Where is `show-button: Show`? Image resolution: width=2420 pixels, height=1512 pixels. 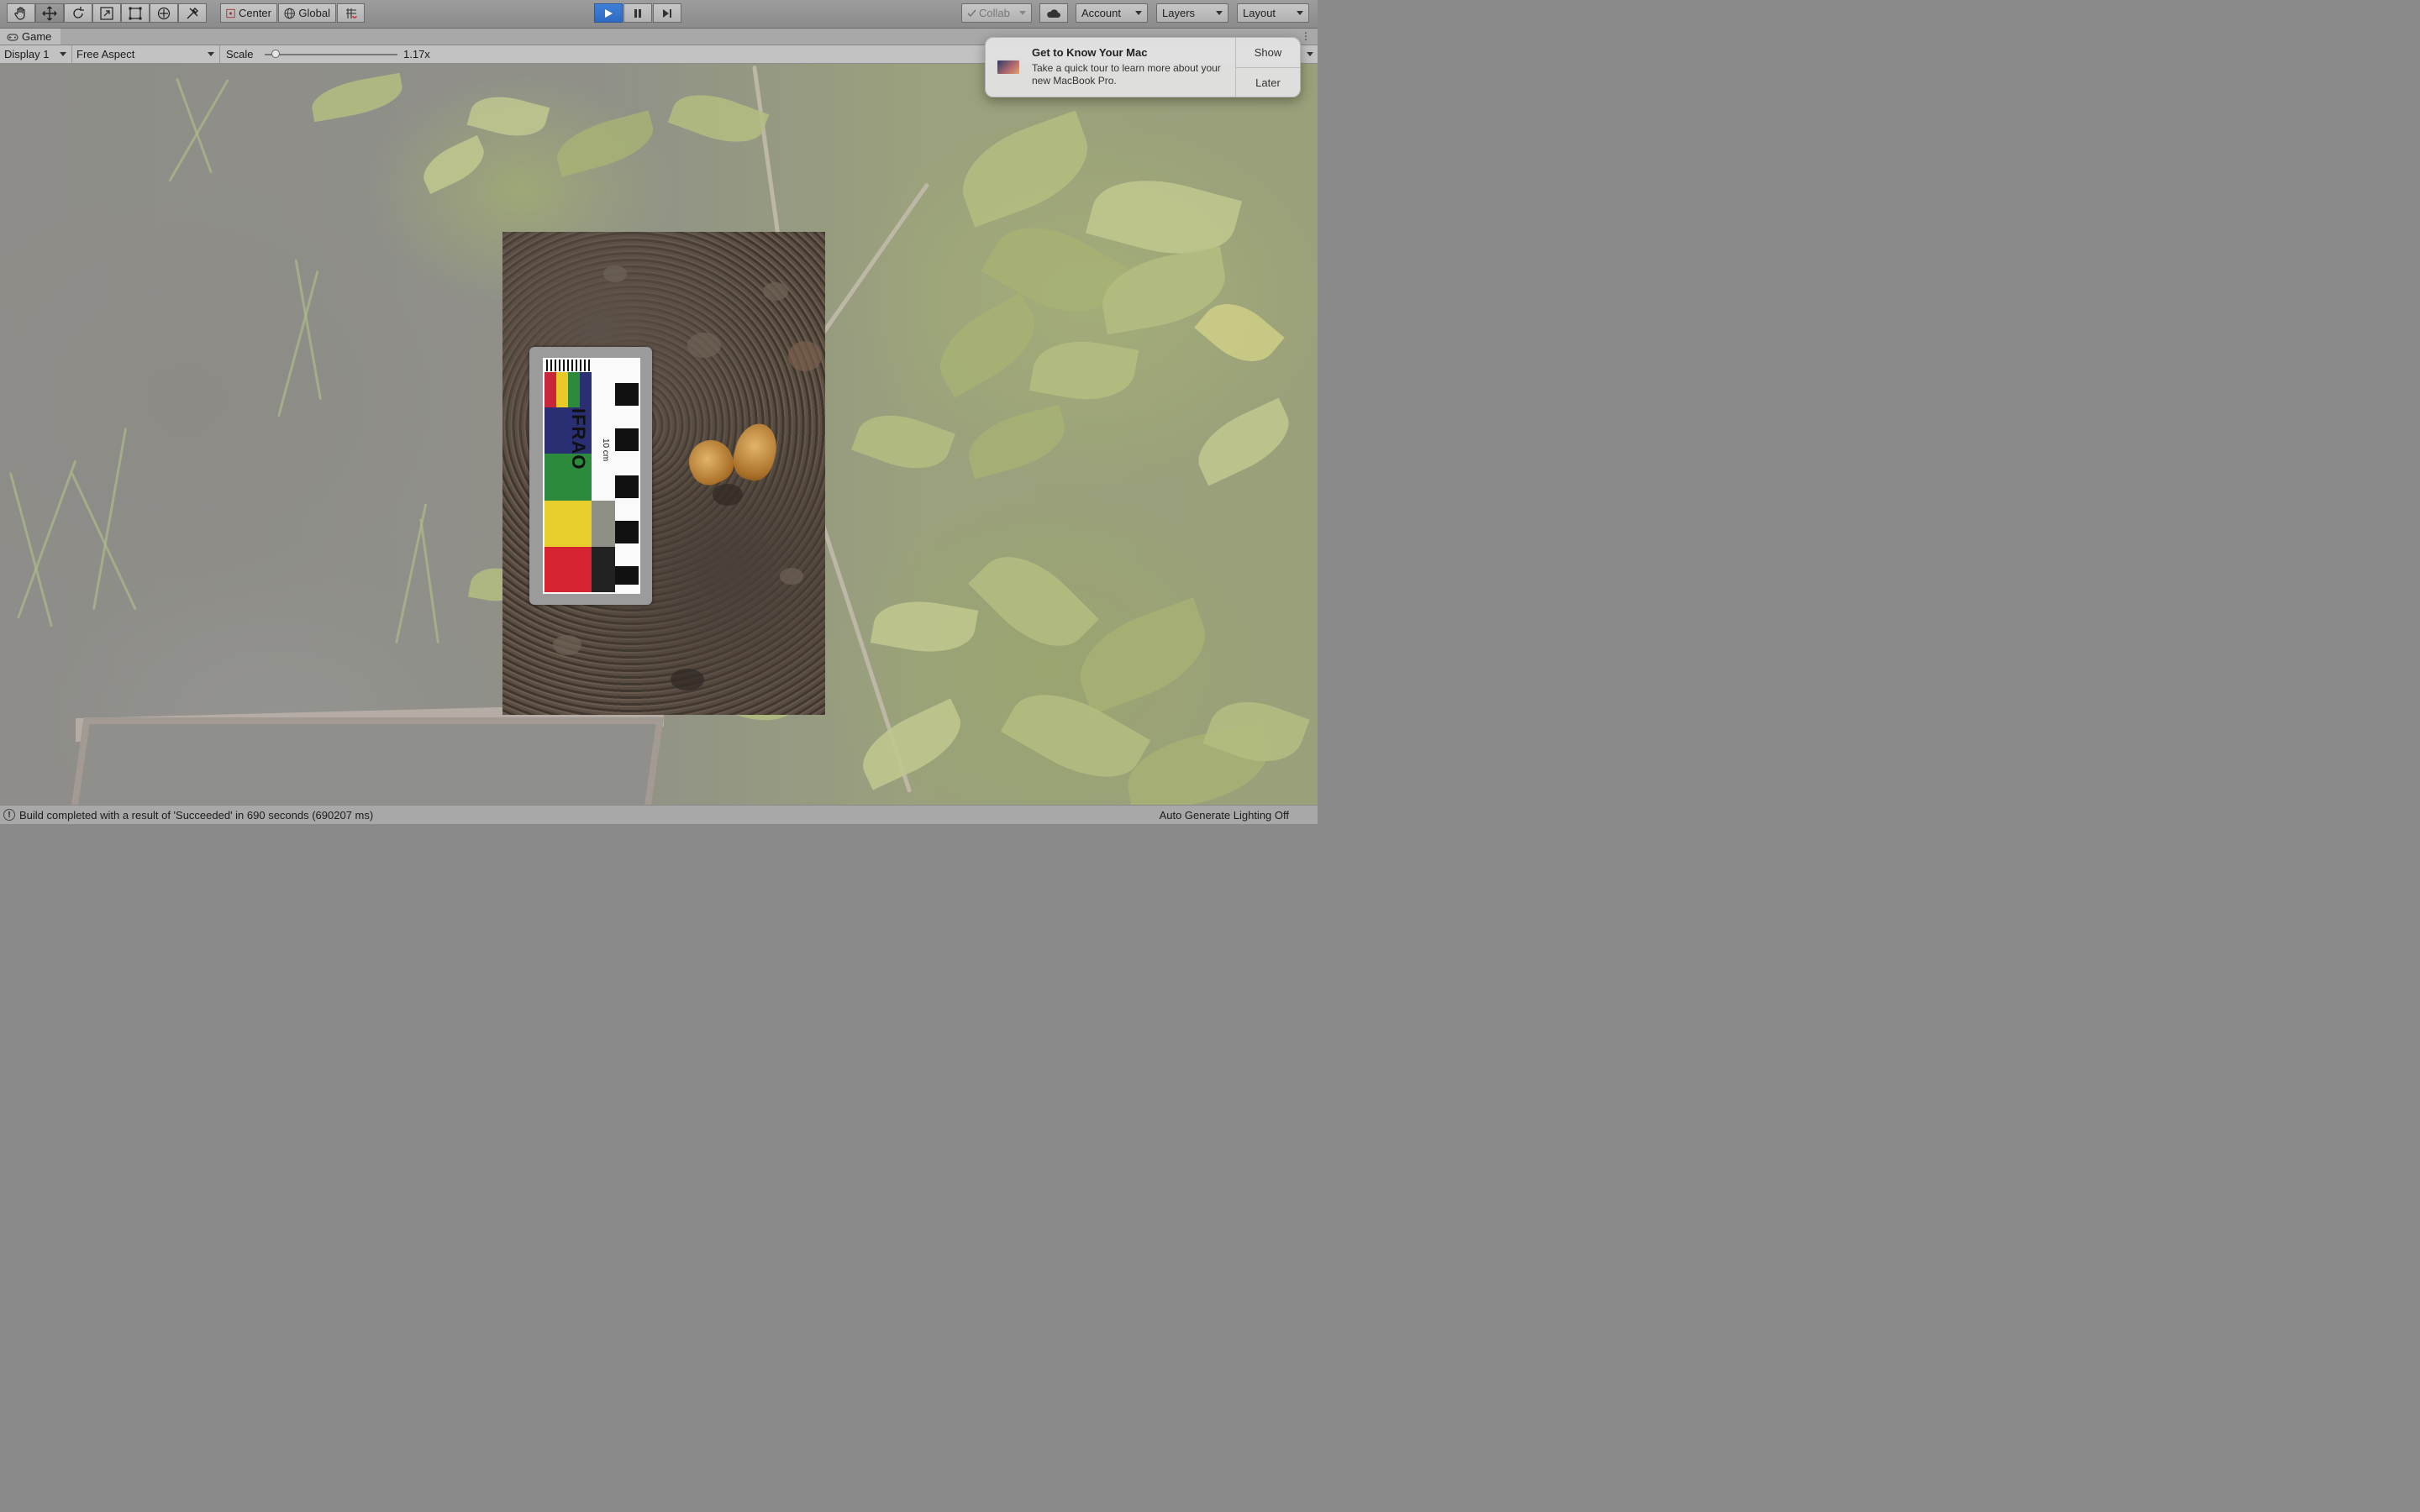
show-button: Show is located at coordinates (1268, 52).